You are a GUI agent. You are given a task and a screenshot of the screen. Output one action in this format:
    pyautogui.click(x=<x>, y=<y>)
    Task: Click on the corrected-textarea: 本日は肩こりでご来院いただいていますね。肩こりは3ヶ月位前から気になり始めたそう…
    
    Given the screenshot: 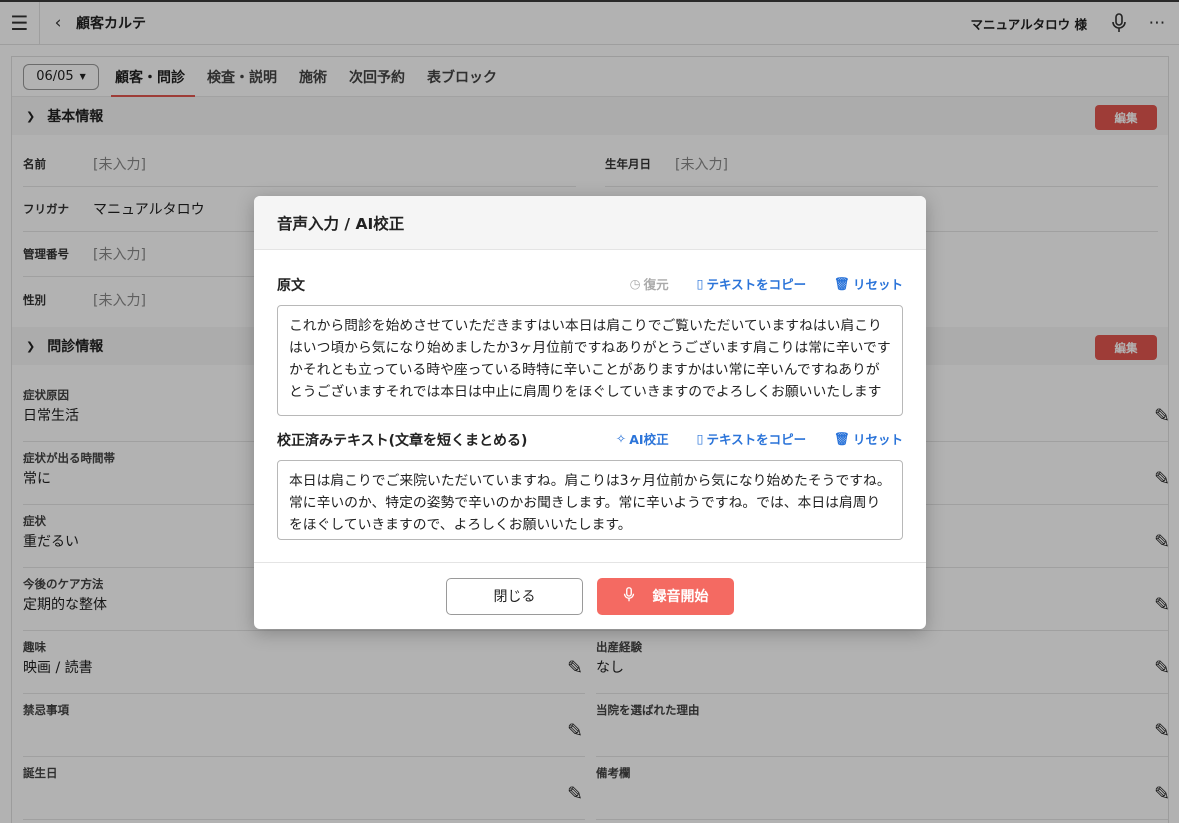 What is the action you would take?
    pyautogui.click(x=590, y=500)
    